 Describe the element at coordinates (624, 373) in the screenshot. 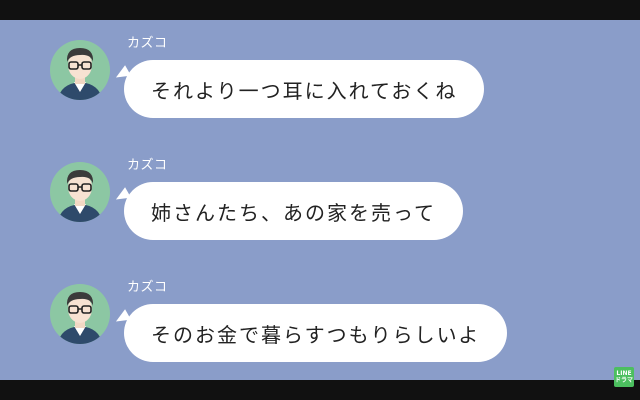

I see `logo-line-1: LINE` at that location.